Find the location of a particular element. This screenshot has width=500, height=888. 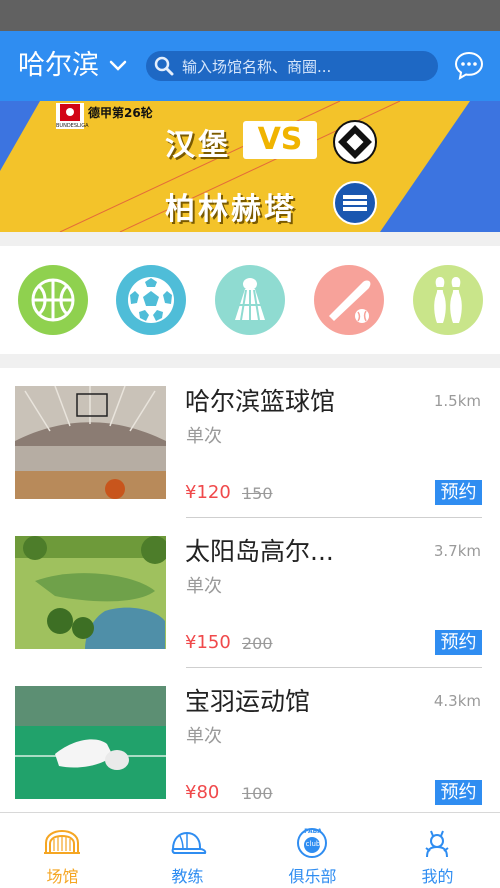

bottom-tab-bar: 场馆 教练 PABA club 俱乐部 我的 is located at coordinates (250, 850).